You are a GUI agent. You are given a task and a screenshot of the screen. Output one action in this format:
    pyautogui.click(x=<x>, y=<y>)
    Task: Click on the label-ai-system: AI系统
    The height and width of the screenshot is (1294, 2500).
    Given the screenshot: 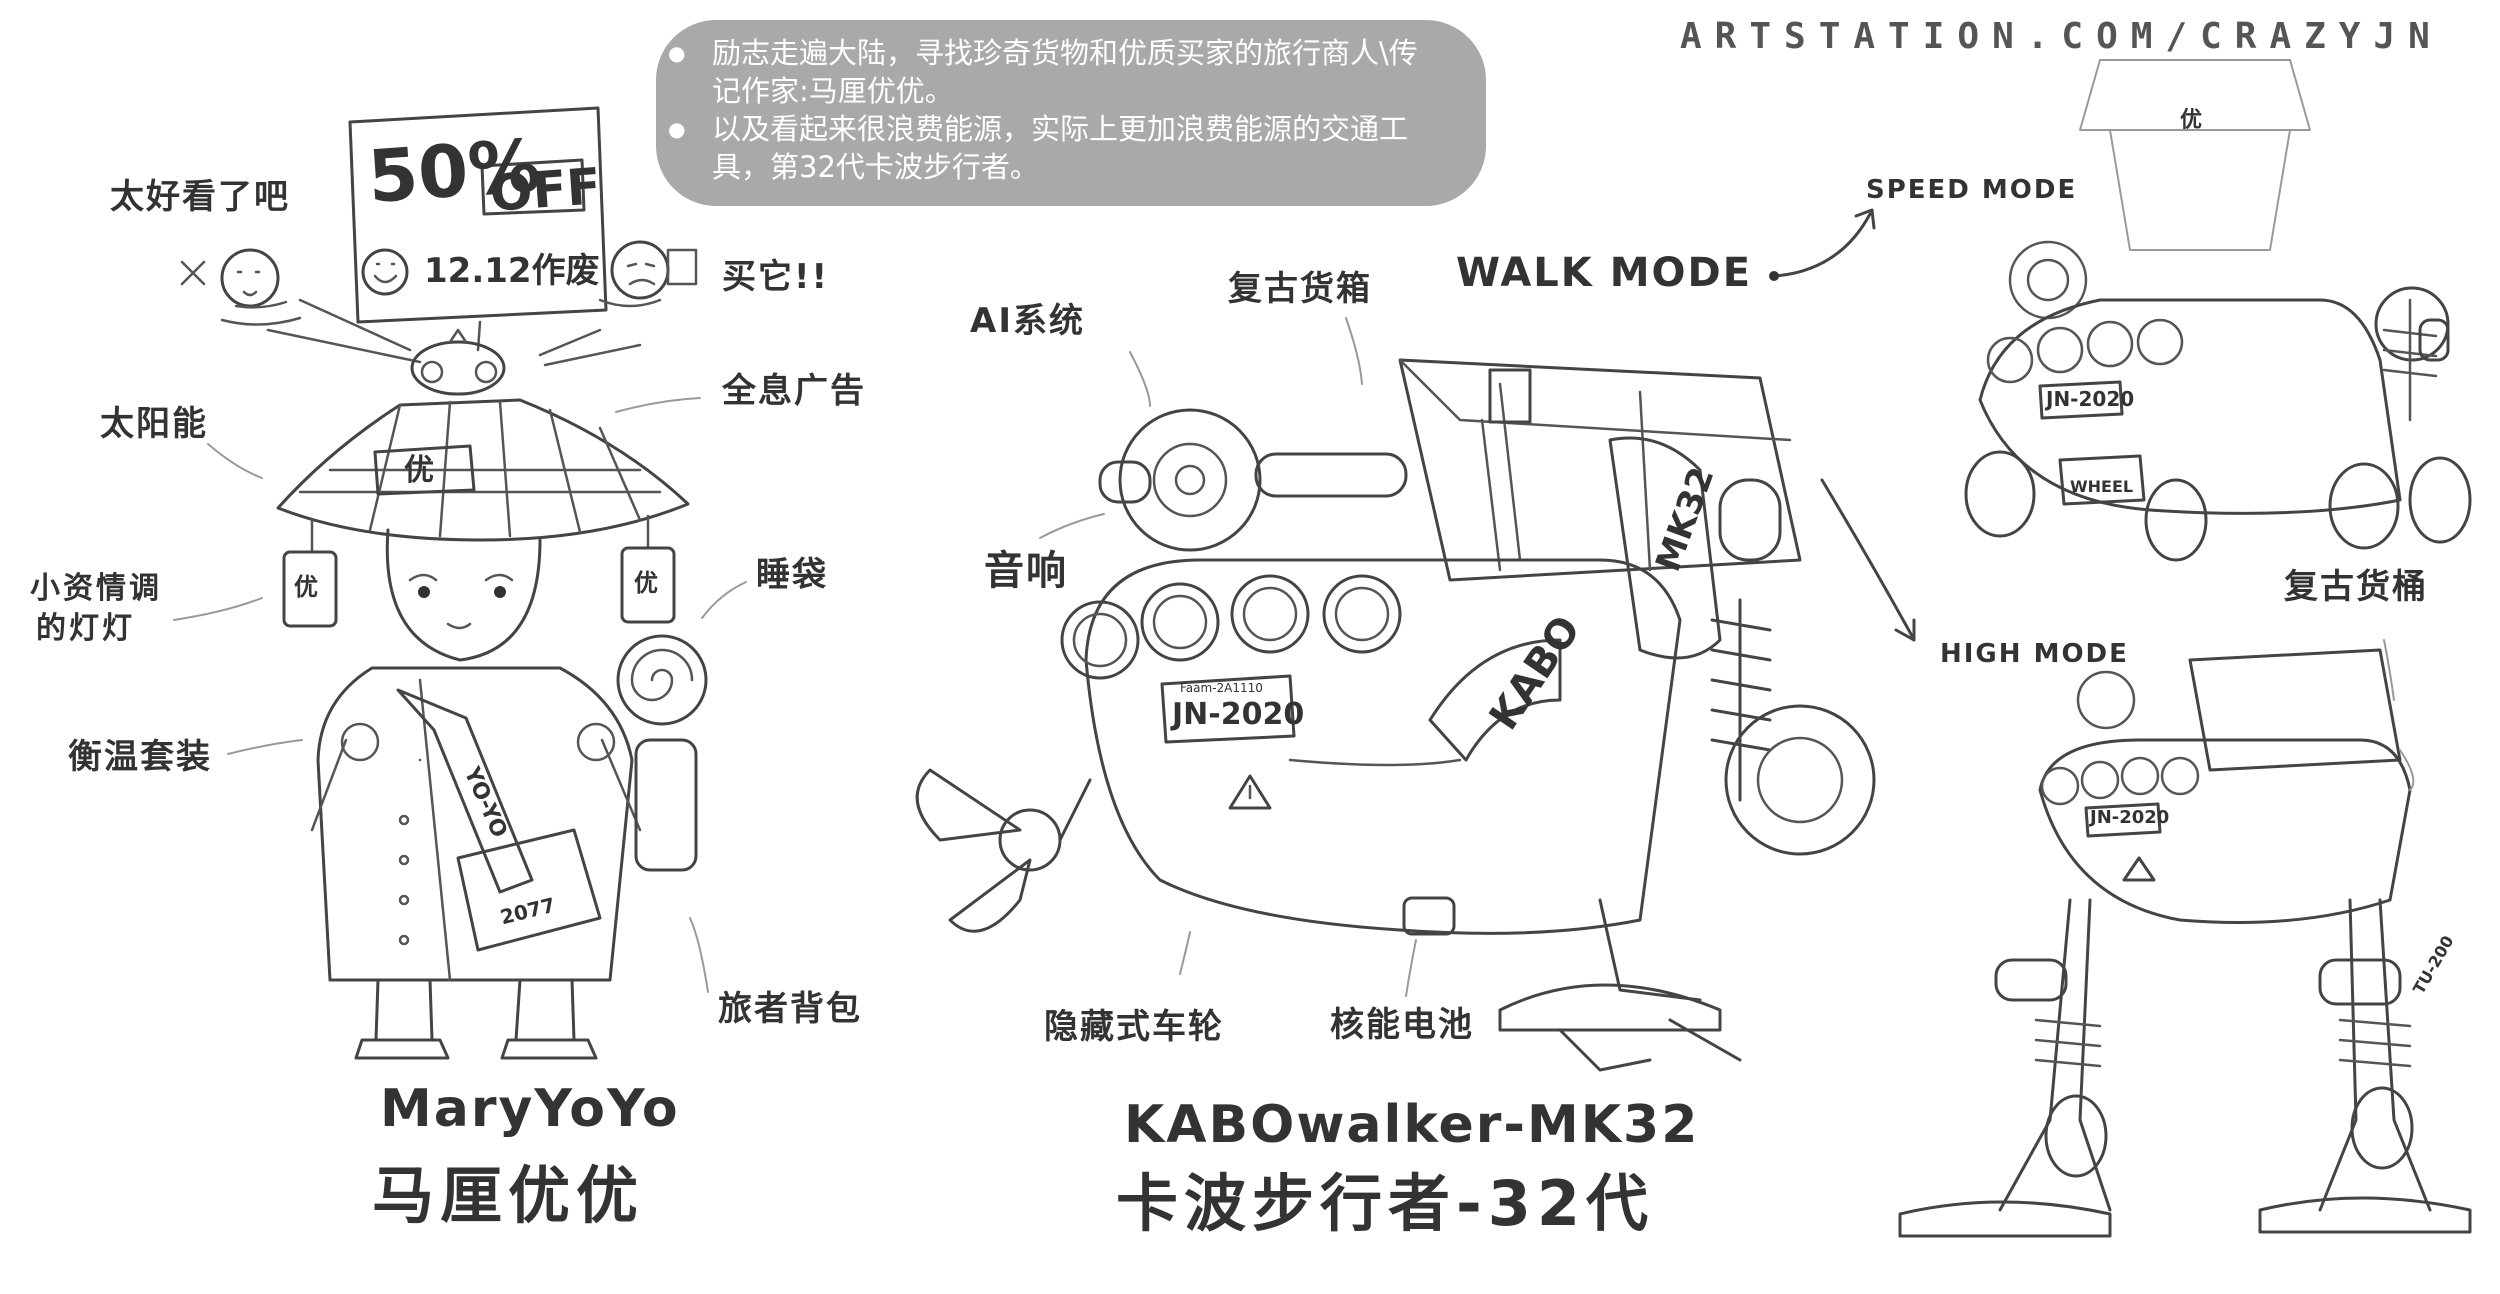 What is the action you would take?
    pyautogui.click(x=1027, y=321)
    